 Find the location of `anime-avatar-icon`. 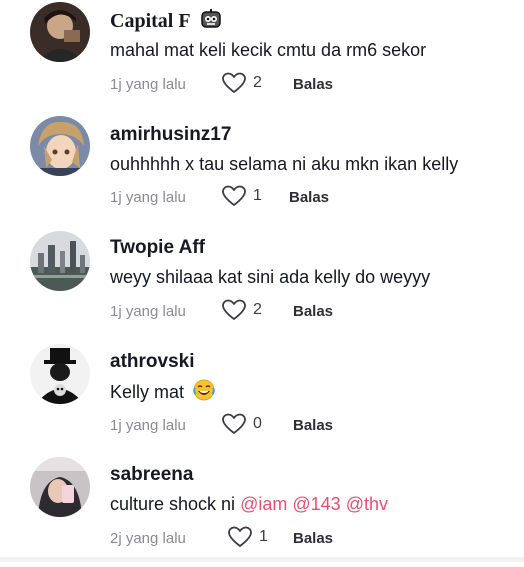

anime-avatar-icon is located at coordinates (60, 146).